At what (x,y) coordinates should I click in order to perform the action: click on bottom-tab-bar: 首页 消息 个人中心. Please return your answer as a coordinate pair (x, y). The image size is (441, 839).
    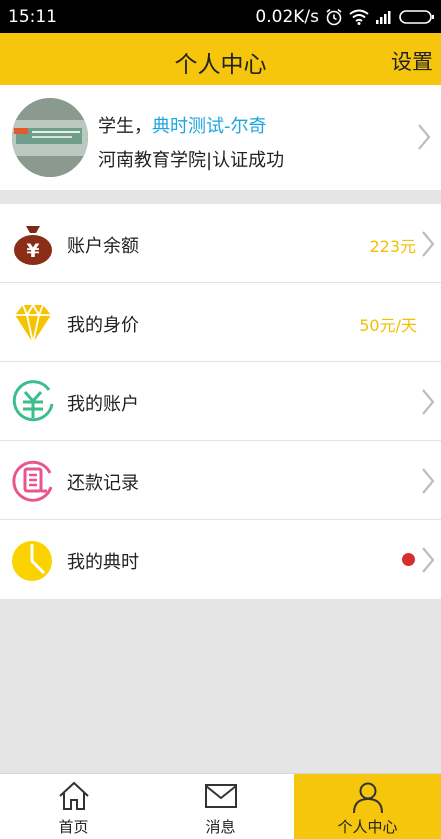
    Looking at the image, I should click on (220, 806).